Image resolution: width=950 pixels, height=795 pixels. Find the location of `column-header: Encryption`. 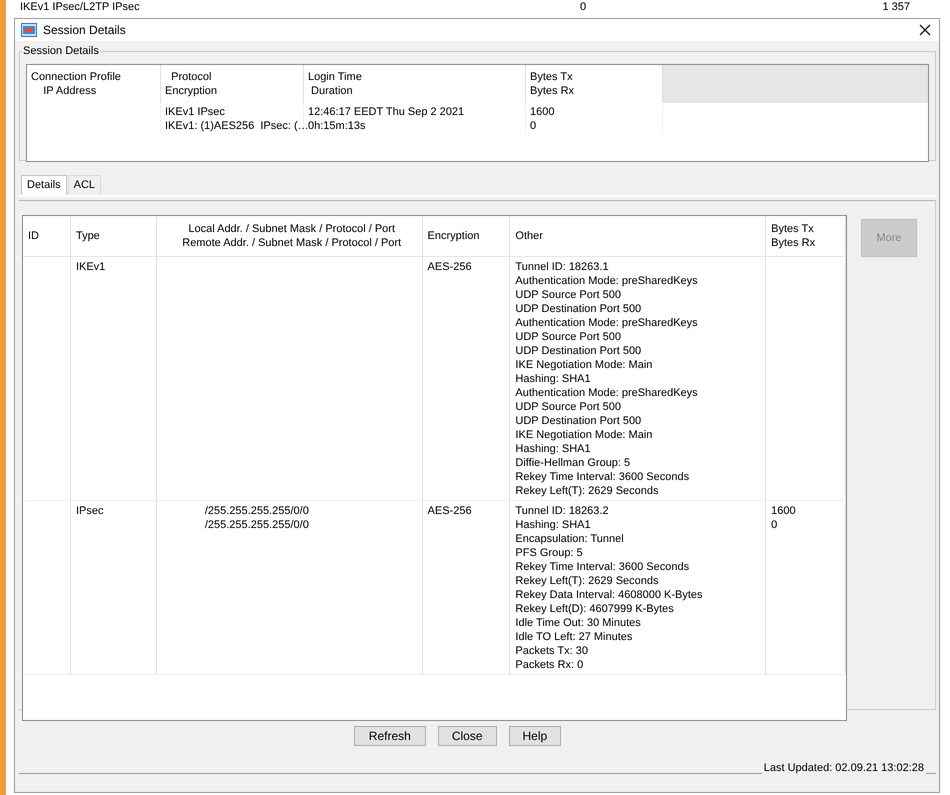

column-header: Encryption is located at coordinates (466, 236).